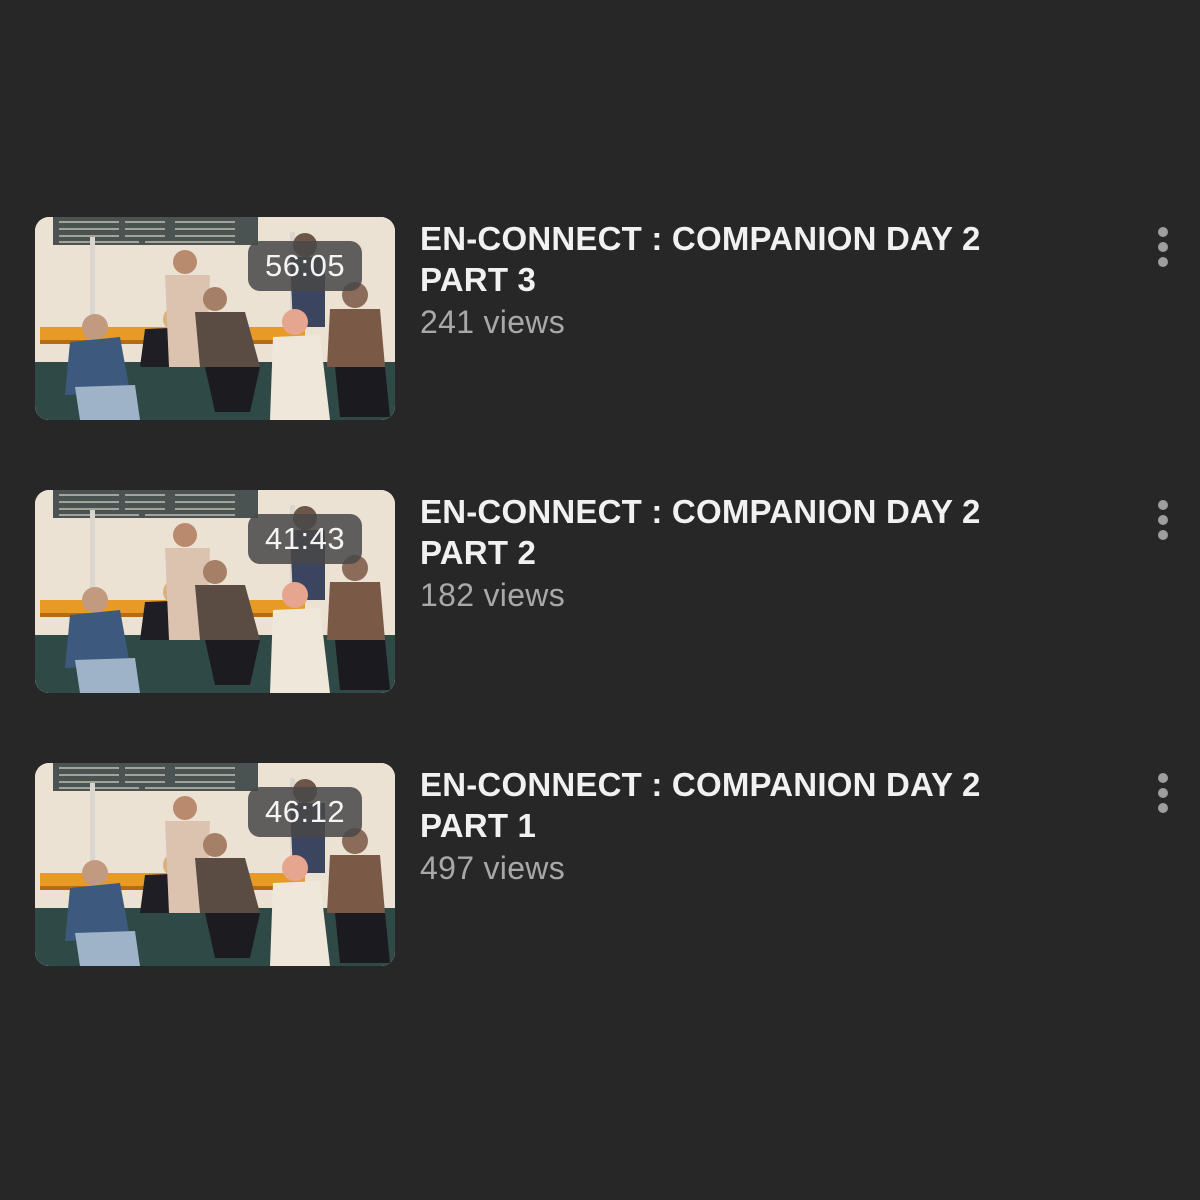 The width and height of the screenshot is (1200, 1200). I want to click on video-title: EN-CONNECT : COMPANION DAY 2 PART 2, so click(760, 531).